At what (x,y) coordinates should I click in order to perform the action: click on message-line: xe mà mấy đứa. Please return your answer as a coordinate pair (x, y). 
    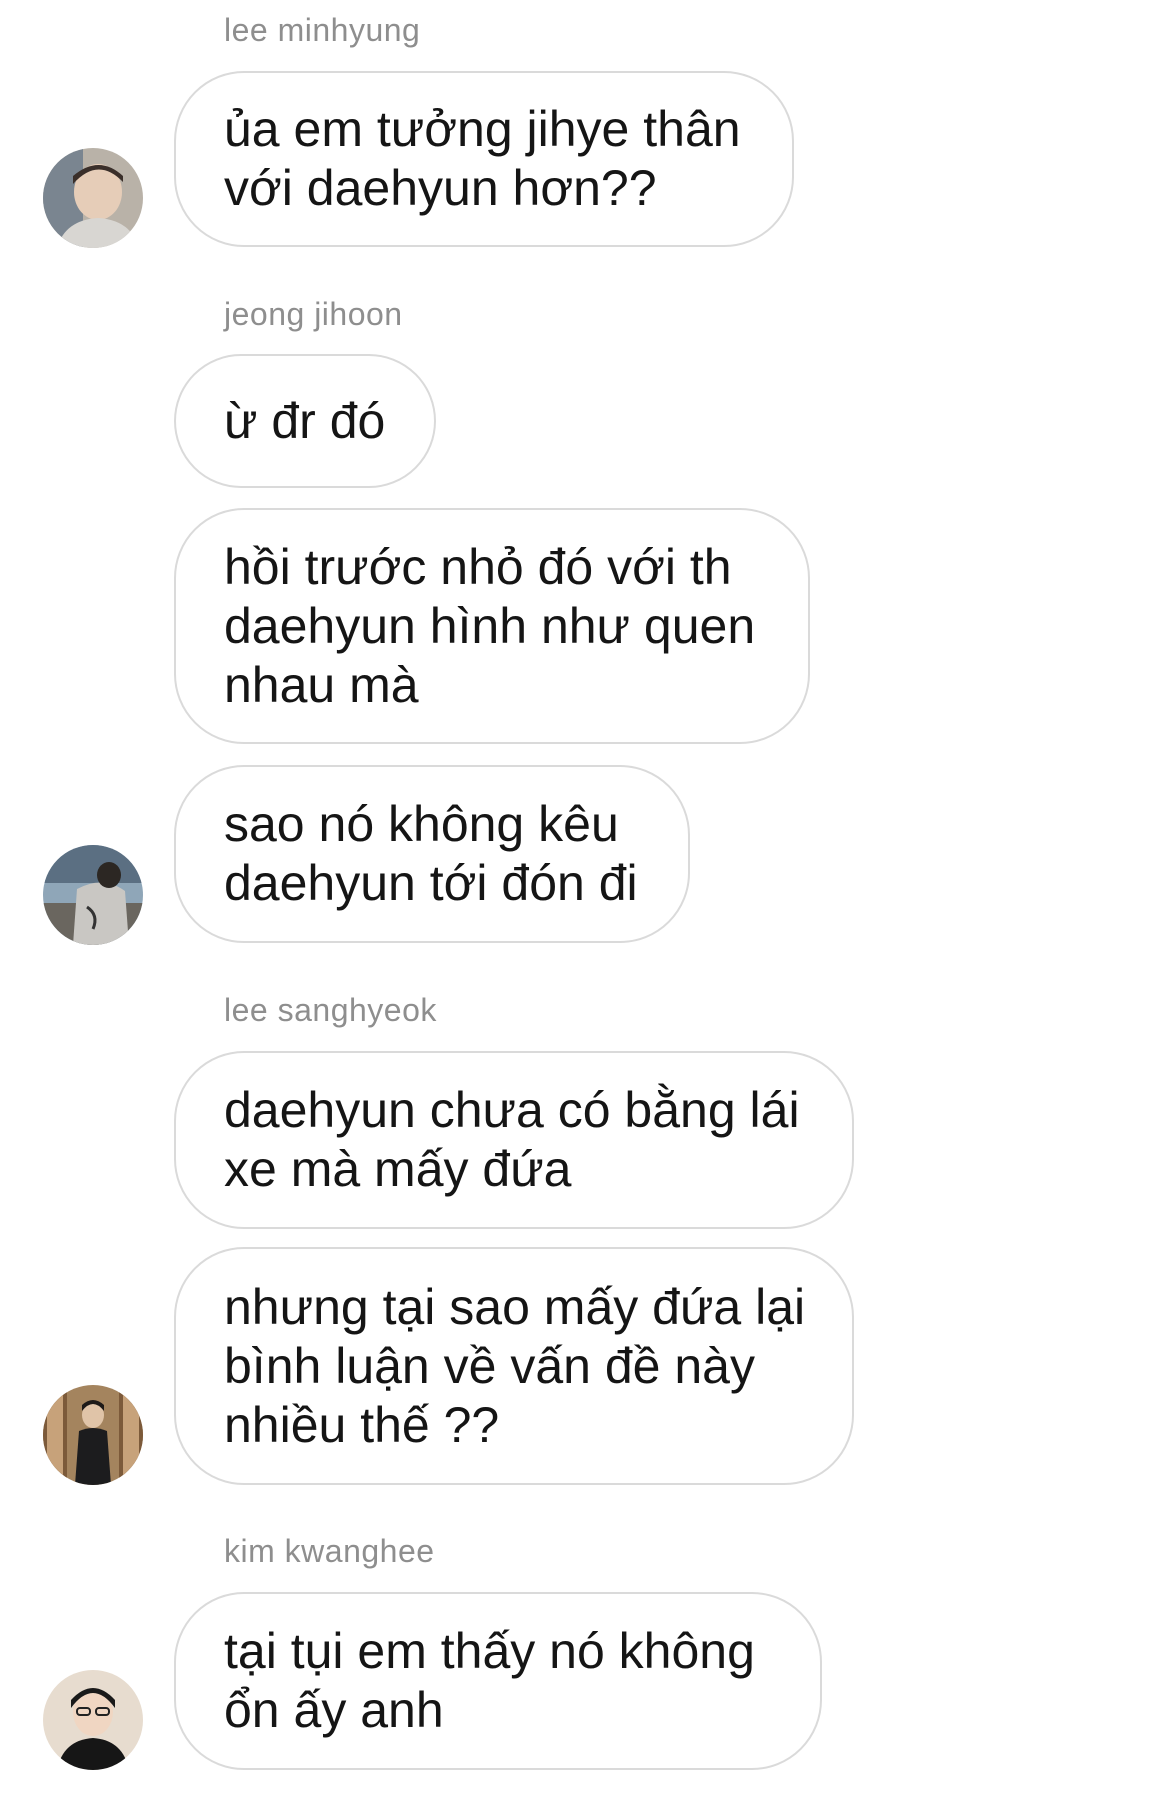
    Looking at the image, I should click on (398, 1169).